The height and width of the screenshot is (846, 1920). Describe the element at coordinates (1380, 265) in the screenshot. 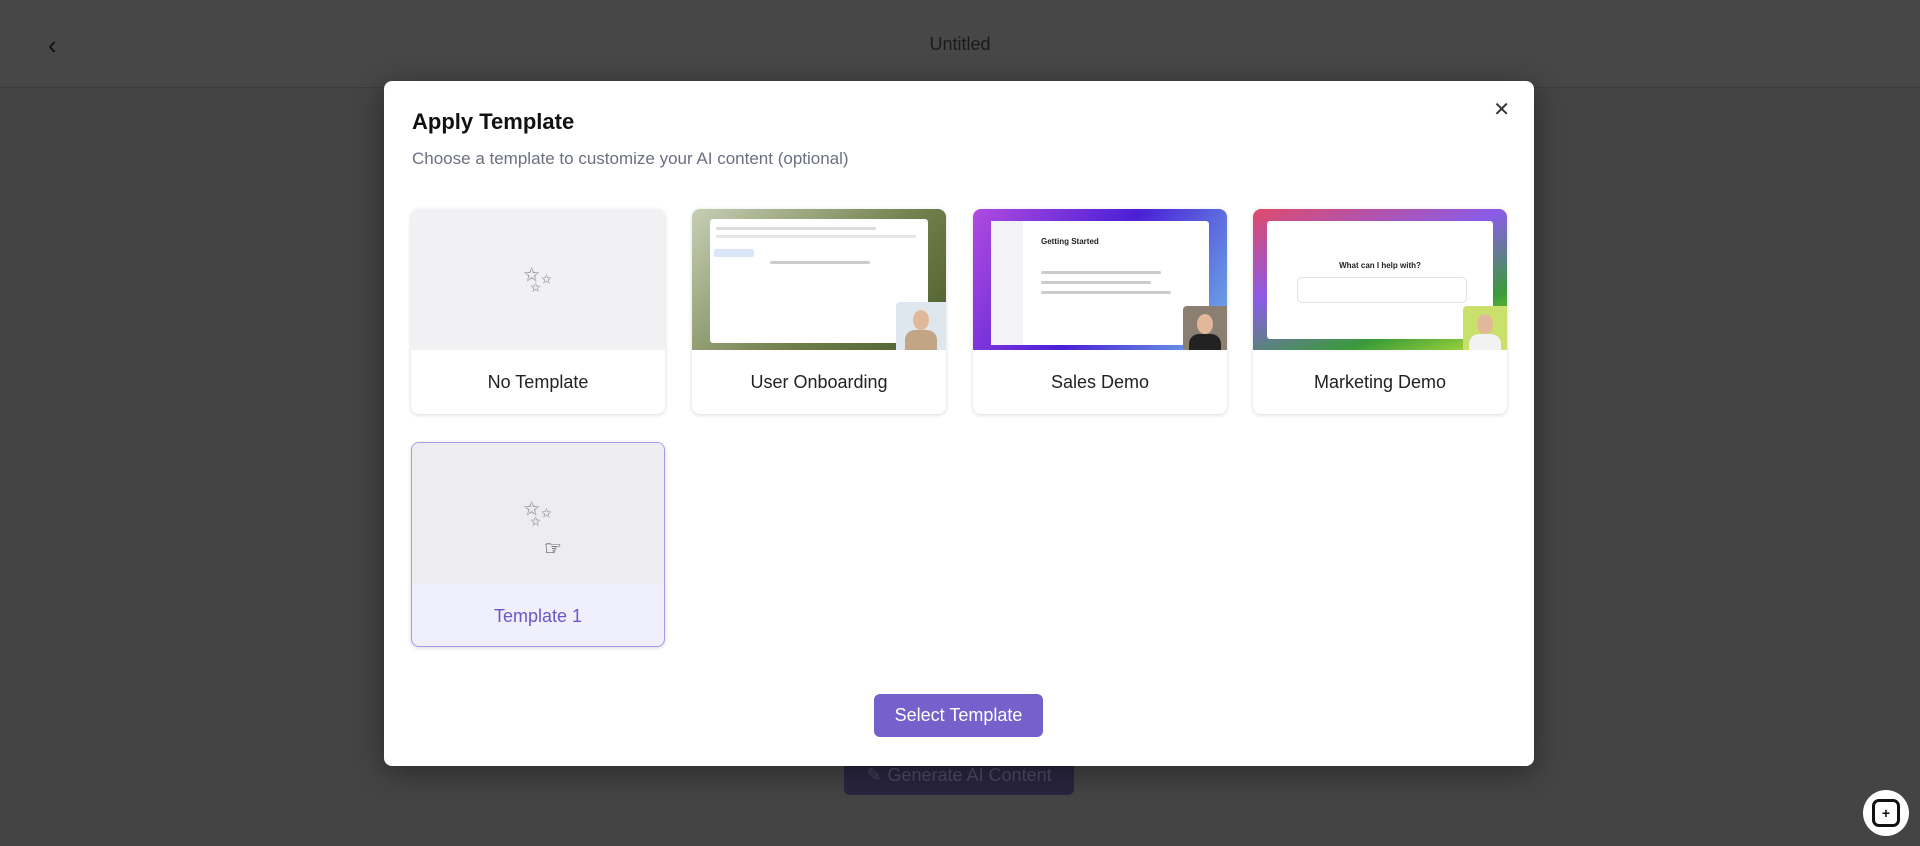

I see `thumb-heading: What can I help with?` at that location.